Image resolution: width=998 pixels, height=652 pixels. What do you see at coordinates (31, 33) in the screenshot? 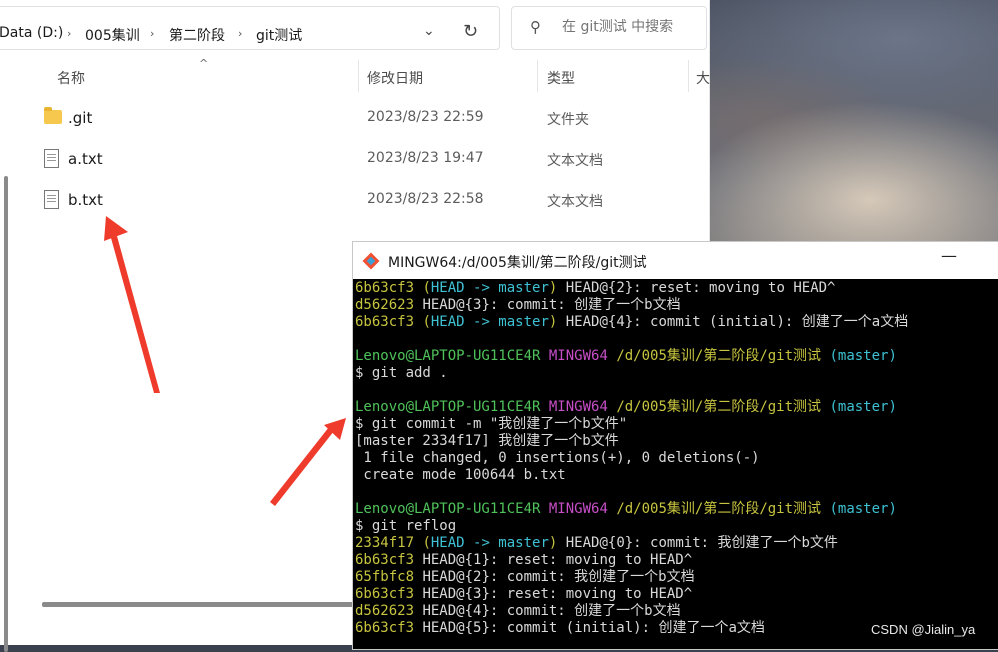
I see `breadcrumb-drive: Data (D:)` at bounding box center [31, 33].